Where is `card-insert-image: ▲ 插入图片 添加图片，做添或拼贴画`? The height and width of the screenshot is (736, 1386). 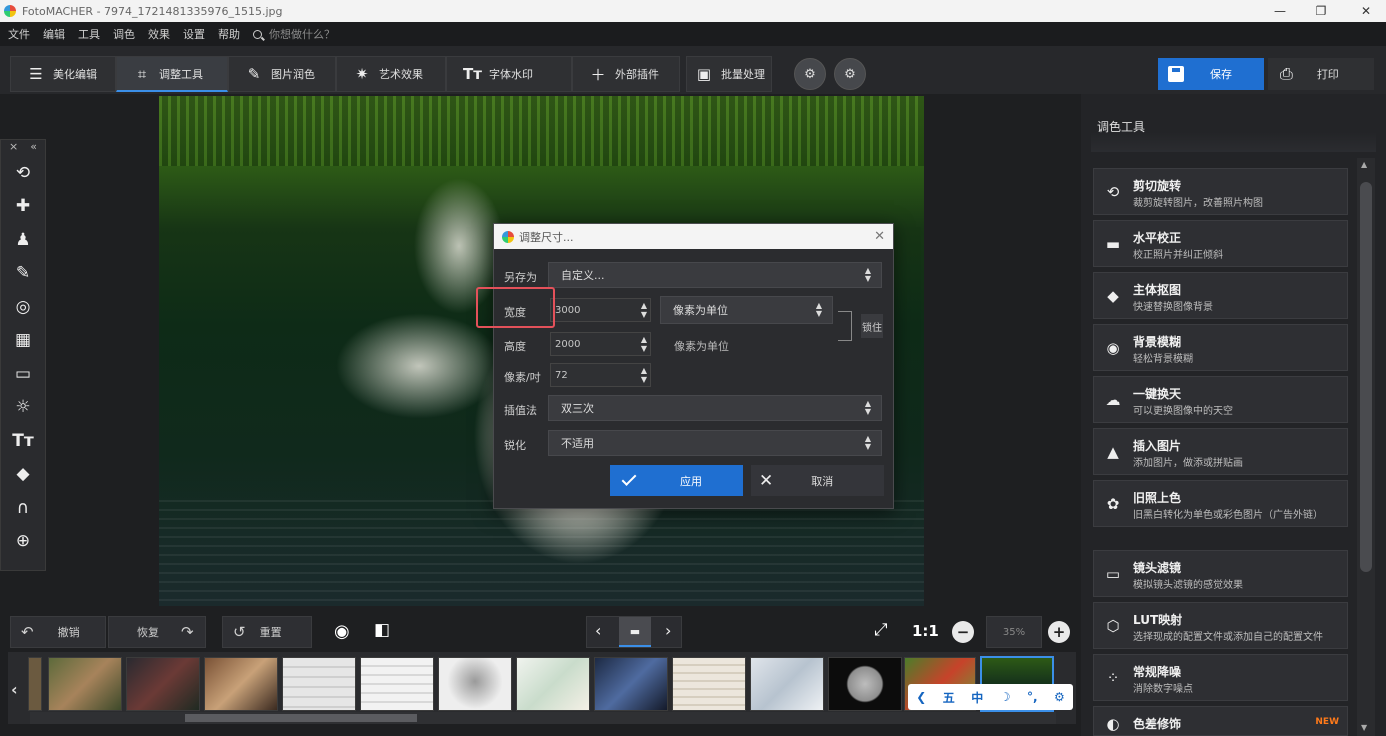
card-insert-image: ▲ 插入图片 添加图片，做添或拼贴画 is located at coordinates (1220, 451).